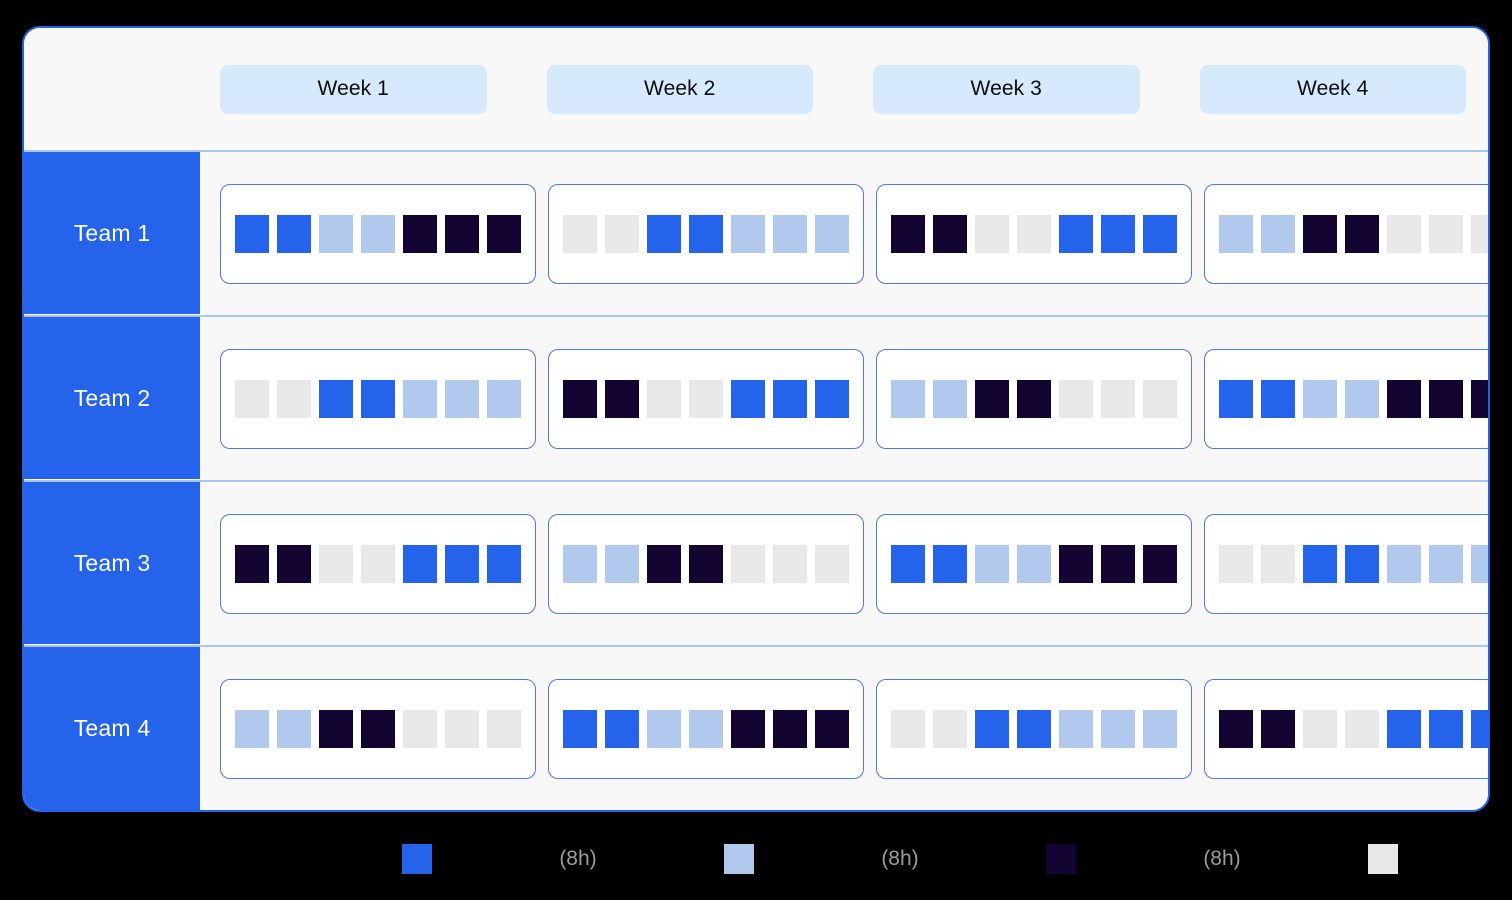 This screenshot has height=900, width=1512. I want to click on team-label-4: Team 4, so click(112, 728).